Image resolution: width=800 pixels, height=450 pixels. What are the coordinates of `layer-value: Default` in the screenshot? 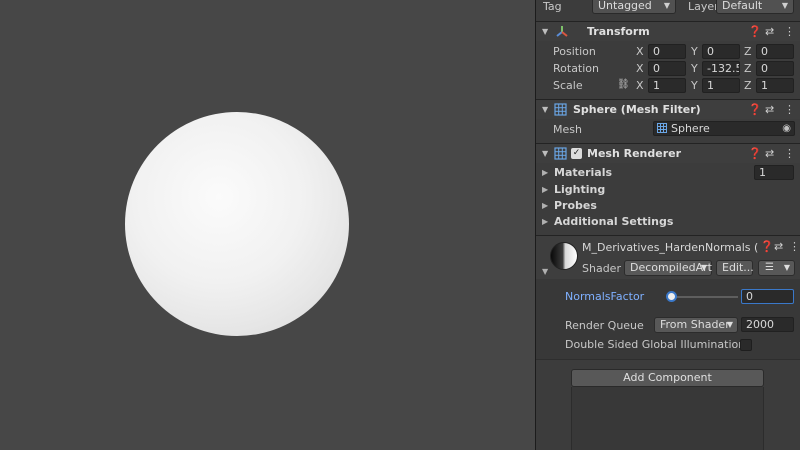 It's located at (742, 6).